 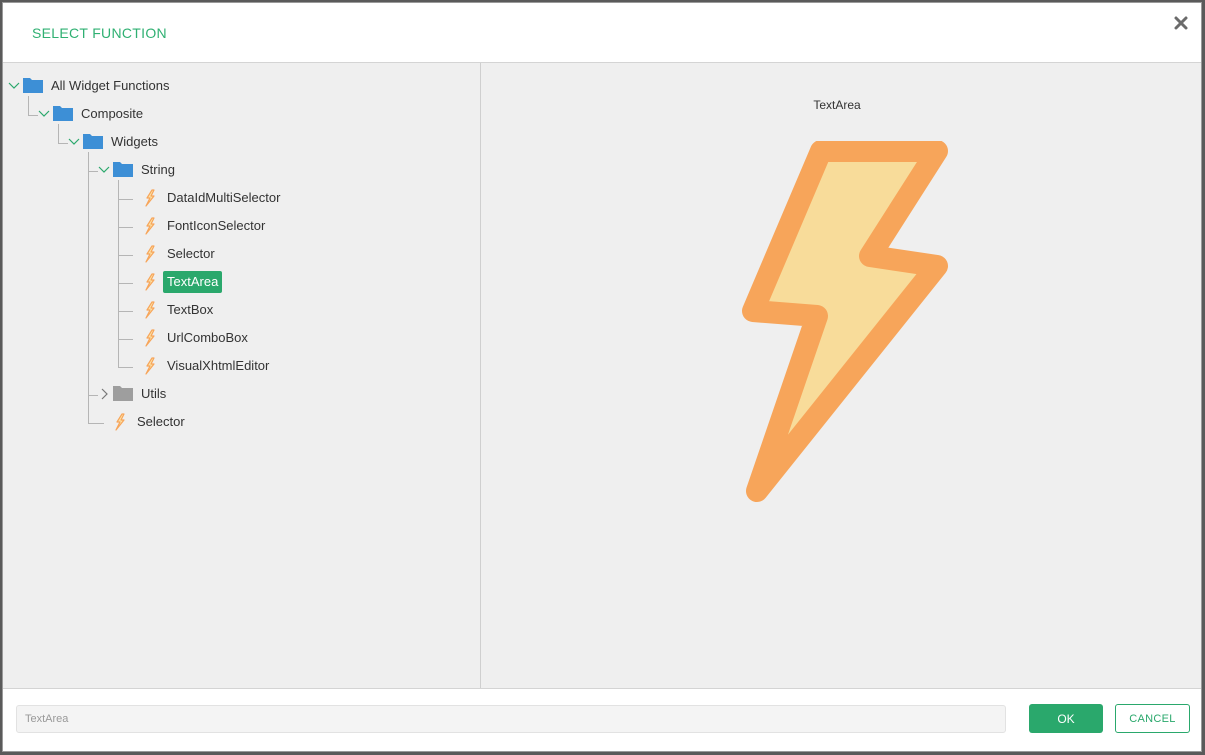 What do you see at coordinates (198, 395) in the screenshot?
I see `tree-node-utils: Utils` at bounding box center [198, 395].